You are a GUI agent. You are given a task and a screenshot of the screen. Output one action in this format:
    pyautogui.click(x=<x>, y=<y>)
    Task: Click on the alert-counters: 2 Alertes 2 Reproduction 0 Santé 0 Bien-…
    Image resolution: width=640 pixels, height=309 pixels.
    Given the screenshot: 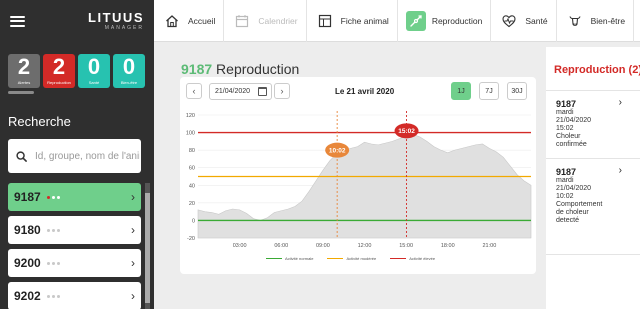 What is the action you would take?
    pyautogui.click(x=77, y=65)
    